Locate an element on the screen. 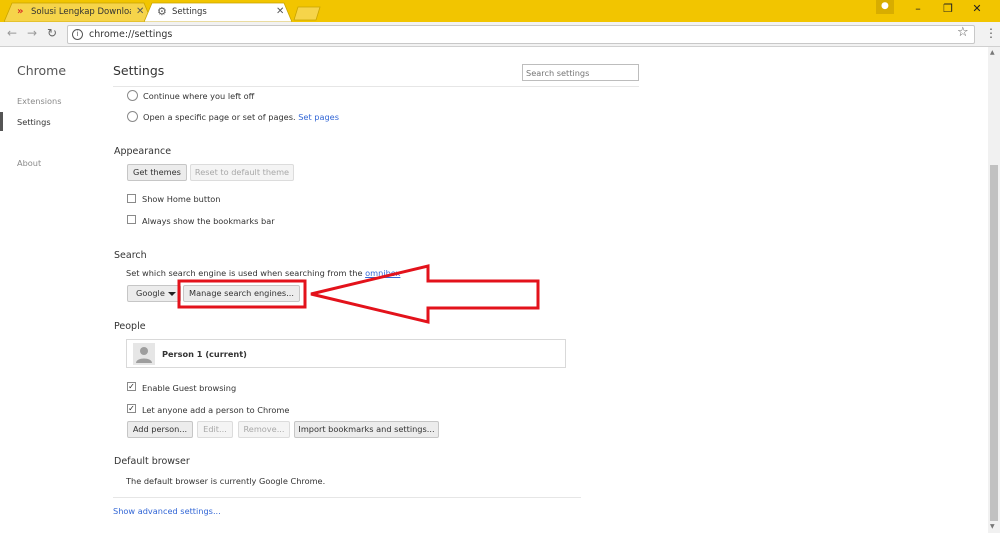 The width and height of the screenshot is (1000, 533). bookmark-star-icon: ☆ is located at coordinates (963, 32).